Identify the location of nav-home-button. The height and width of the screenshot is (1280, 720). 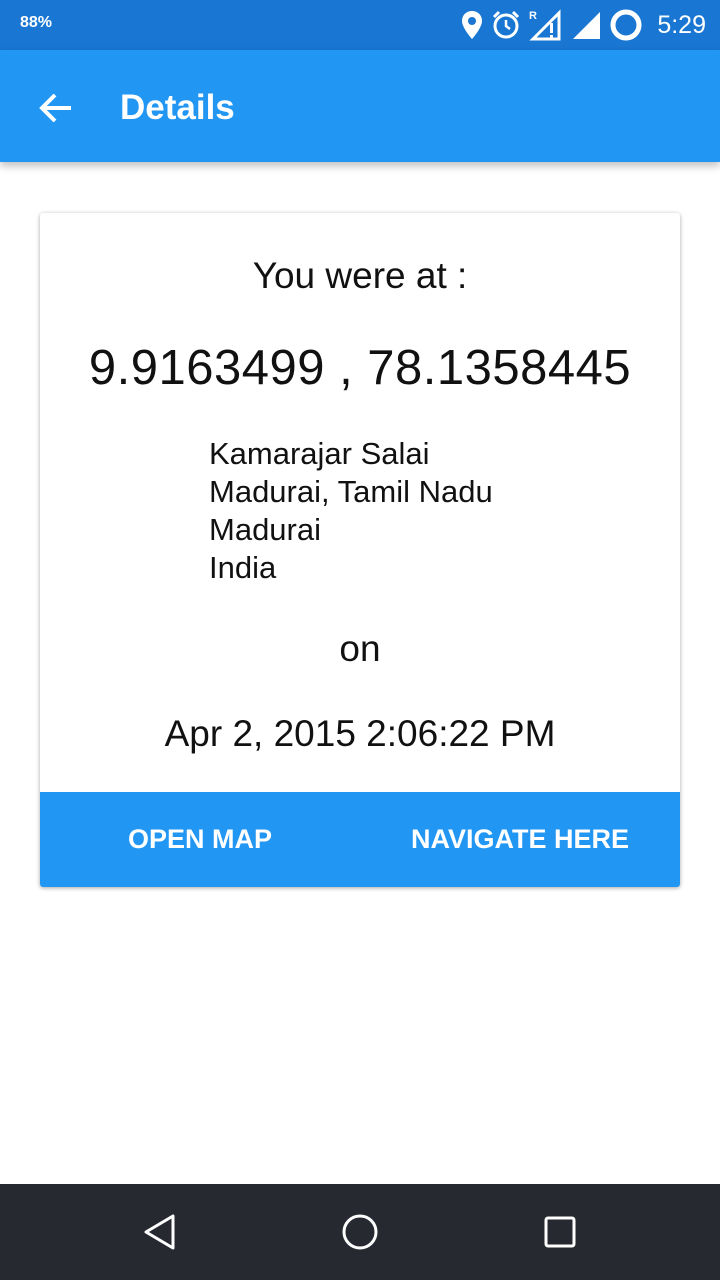
(360, 1232).